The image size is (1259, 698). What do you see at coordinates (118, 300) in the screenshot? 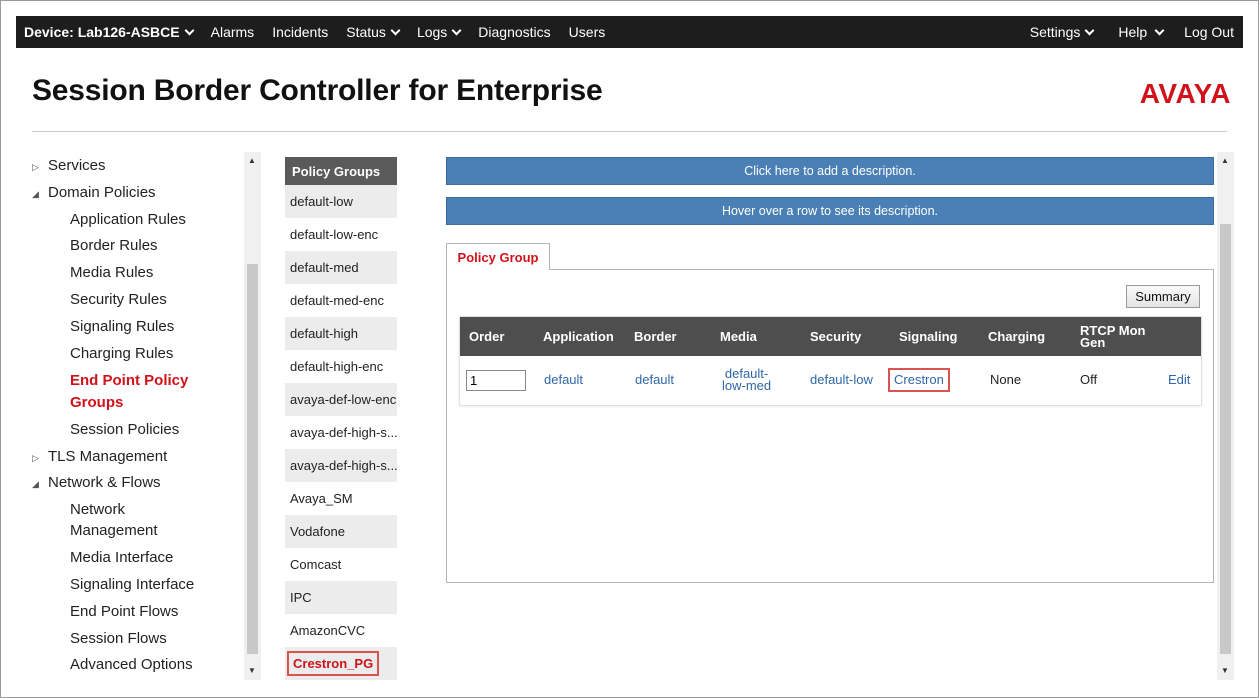
I see `sidebar-item-security-rules: Security Rules` at bounding box center [118, 300].